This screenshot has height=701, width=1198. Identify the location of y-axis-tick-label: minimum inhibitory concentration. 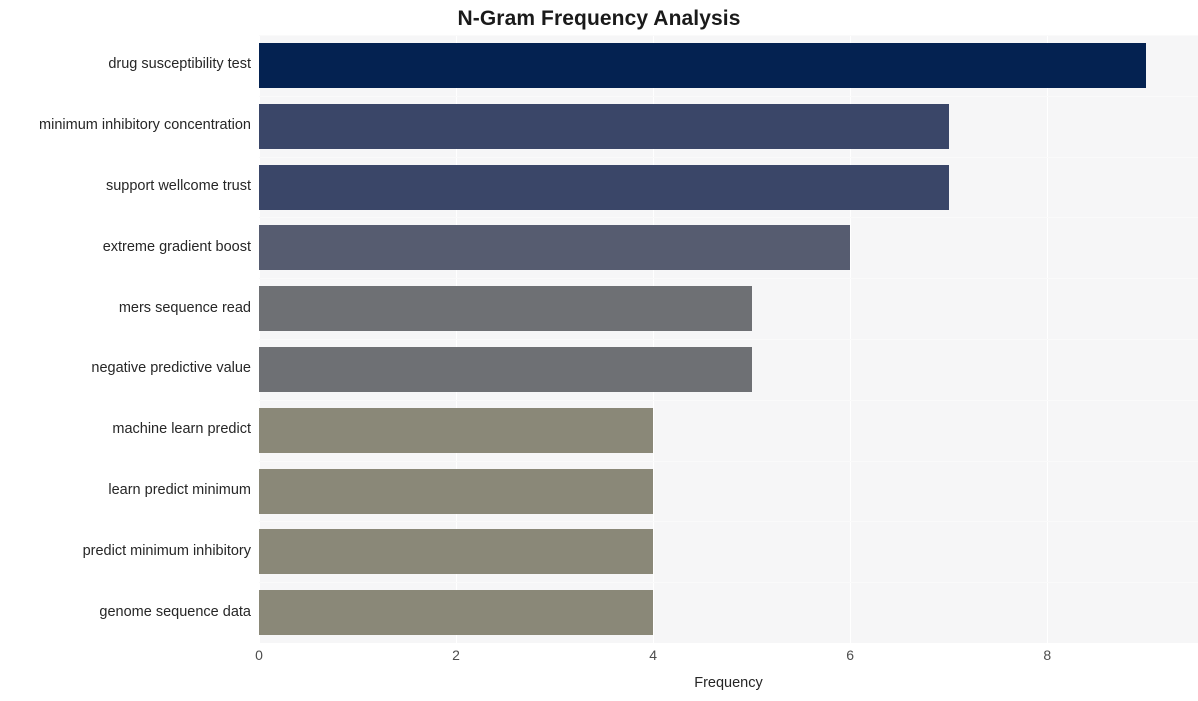
(145, 125).